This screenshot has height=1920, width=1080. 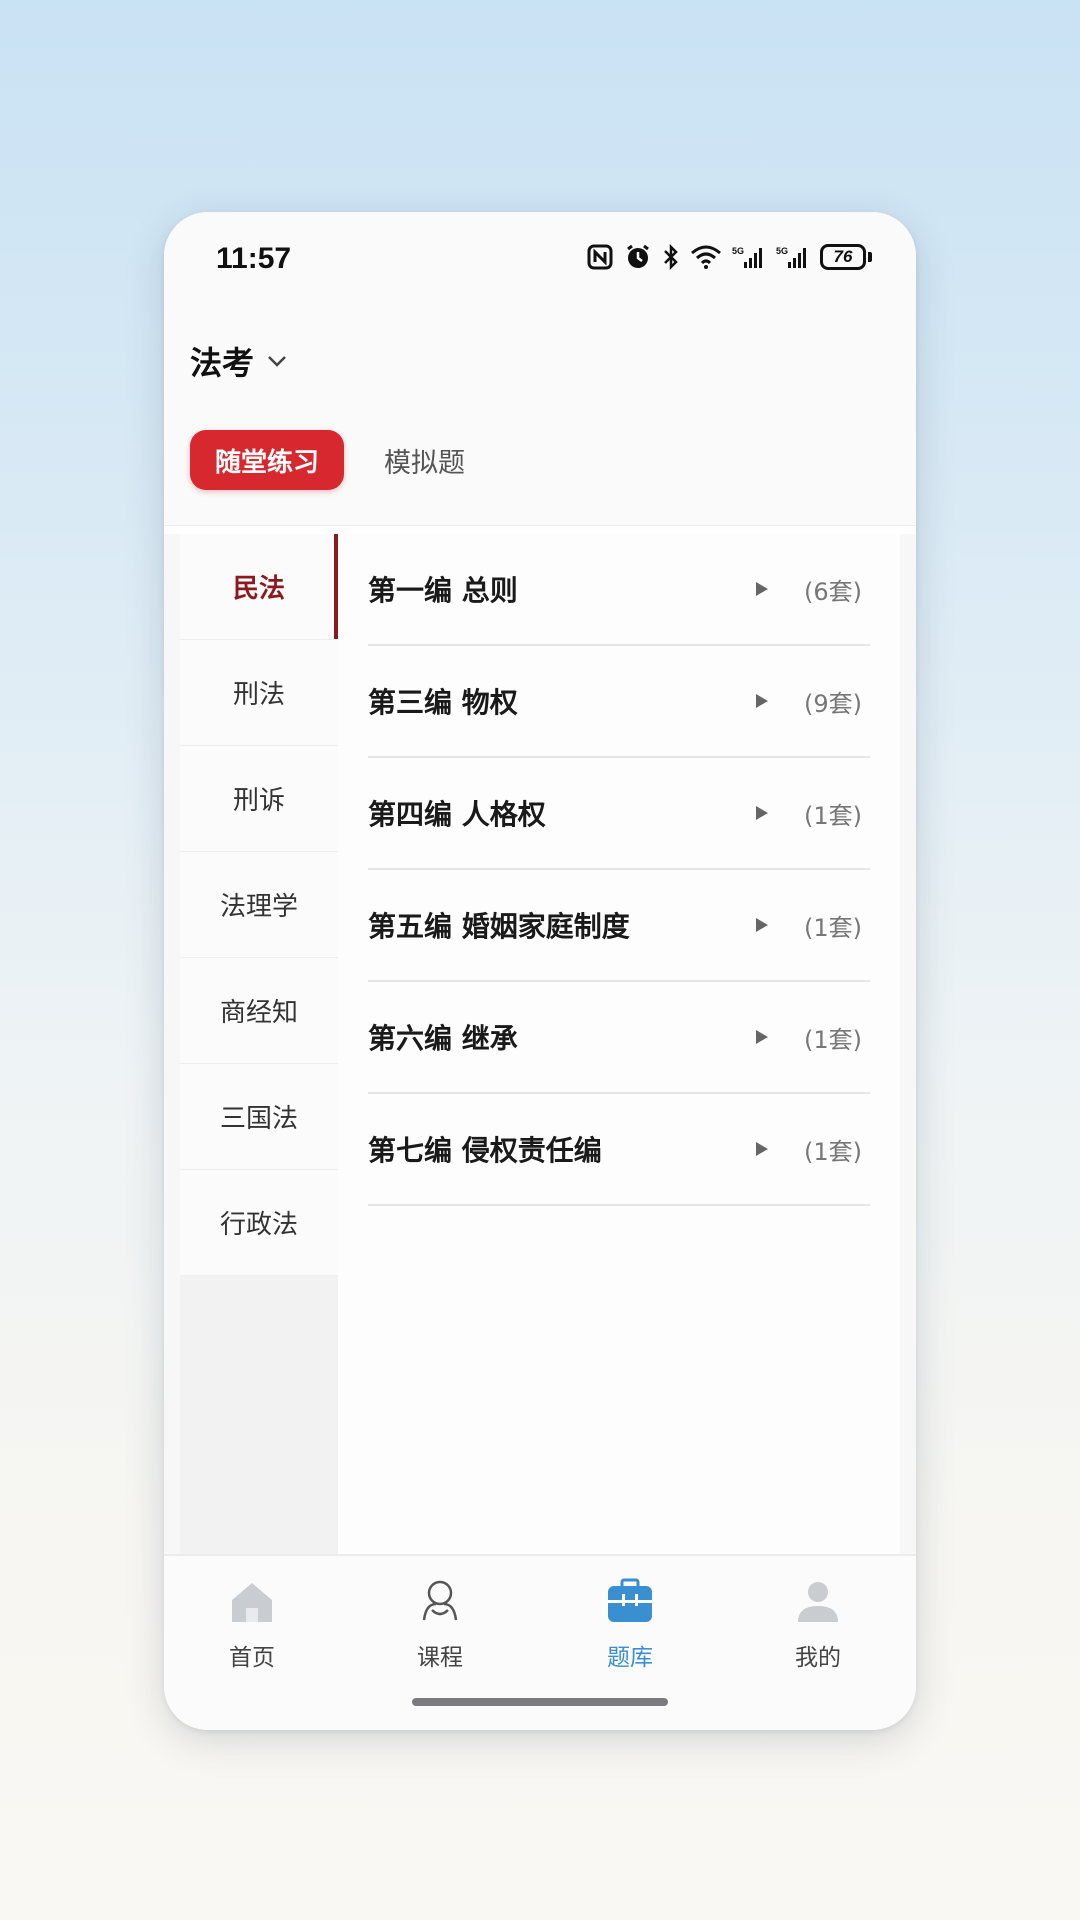 What do you see at coordinates (729, 257) in the screenshot?
I see `status-icons: 5G 5G 76` at bounding box center [729, 257].